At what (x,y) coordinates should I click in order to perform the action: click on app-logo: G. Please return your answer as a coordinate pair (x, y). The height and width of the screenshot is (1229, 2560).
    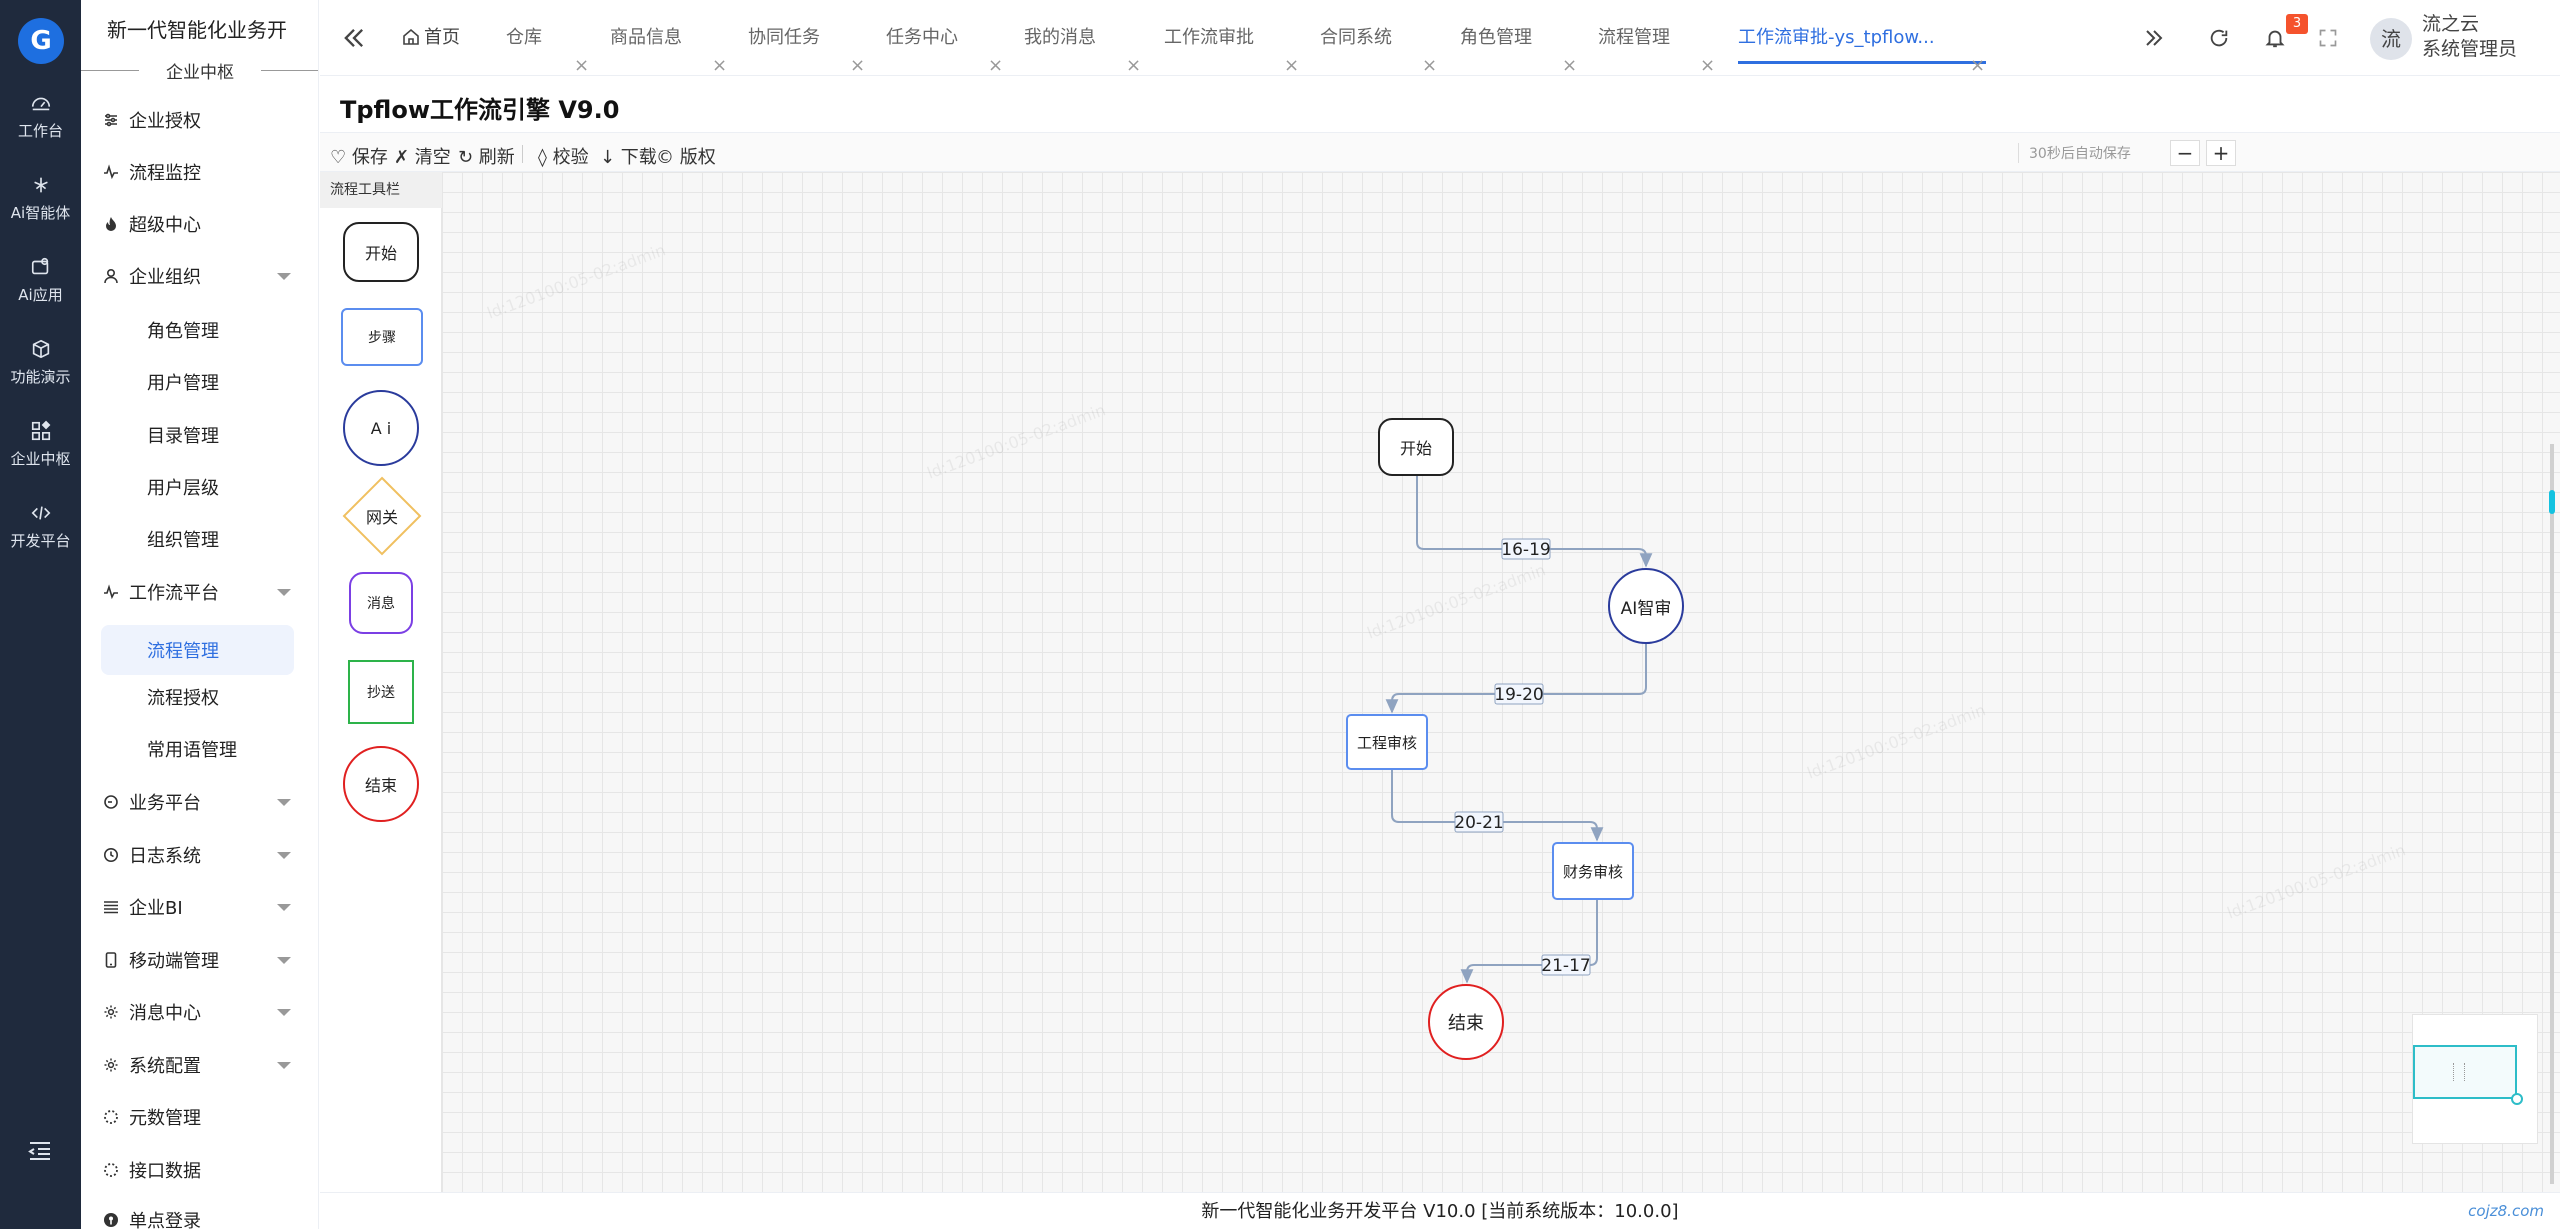
    Looking at the image, I should click on (41, 41).